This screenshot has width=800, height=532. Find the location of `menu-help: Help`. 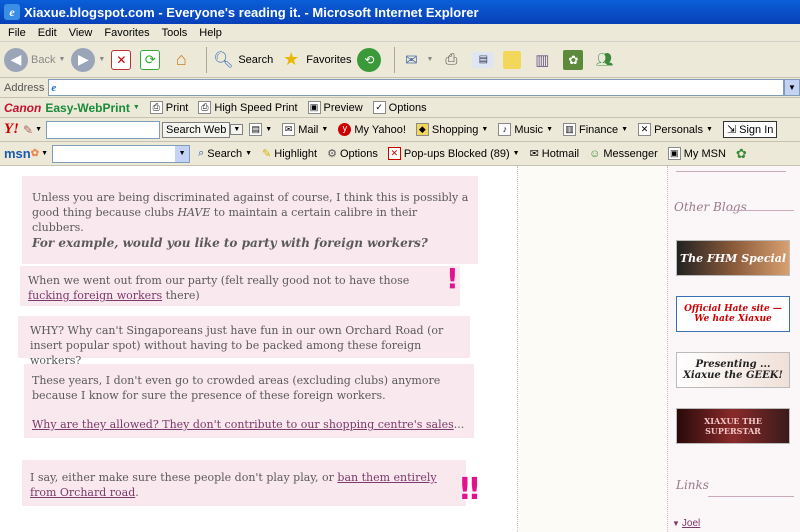

menu-help: Help is located at coordinates (210, 33).